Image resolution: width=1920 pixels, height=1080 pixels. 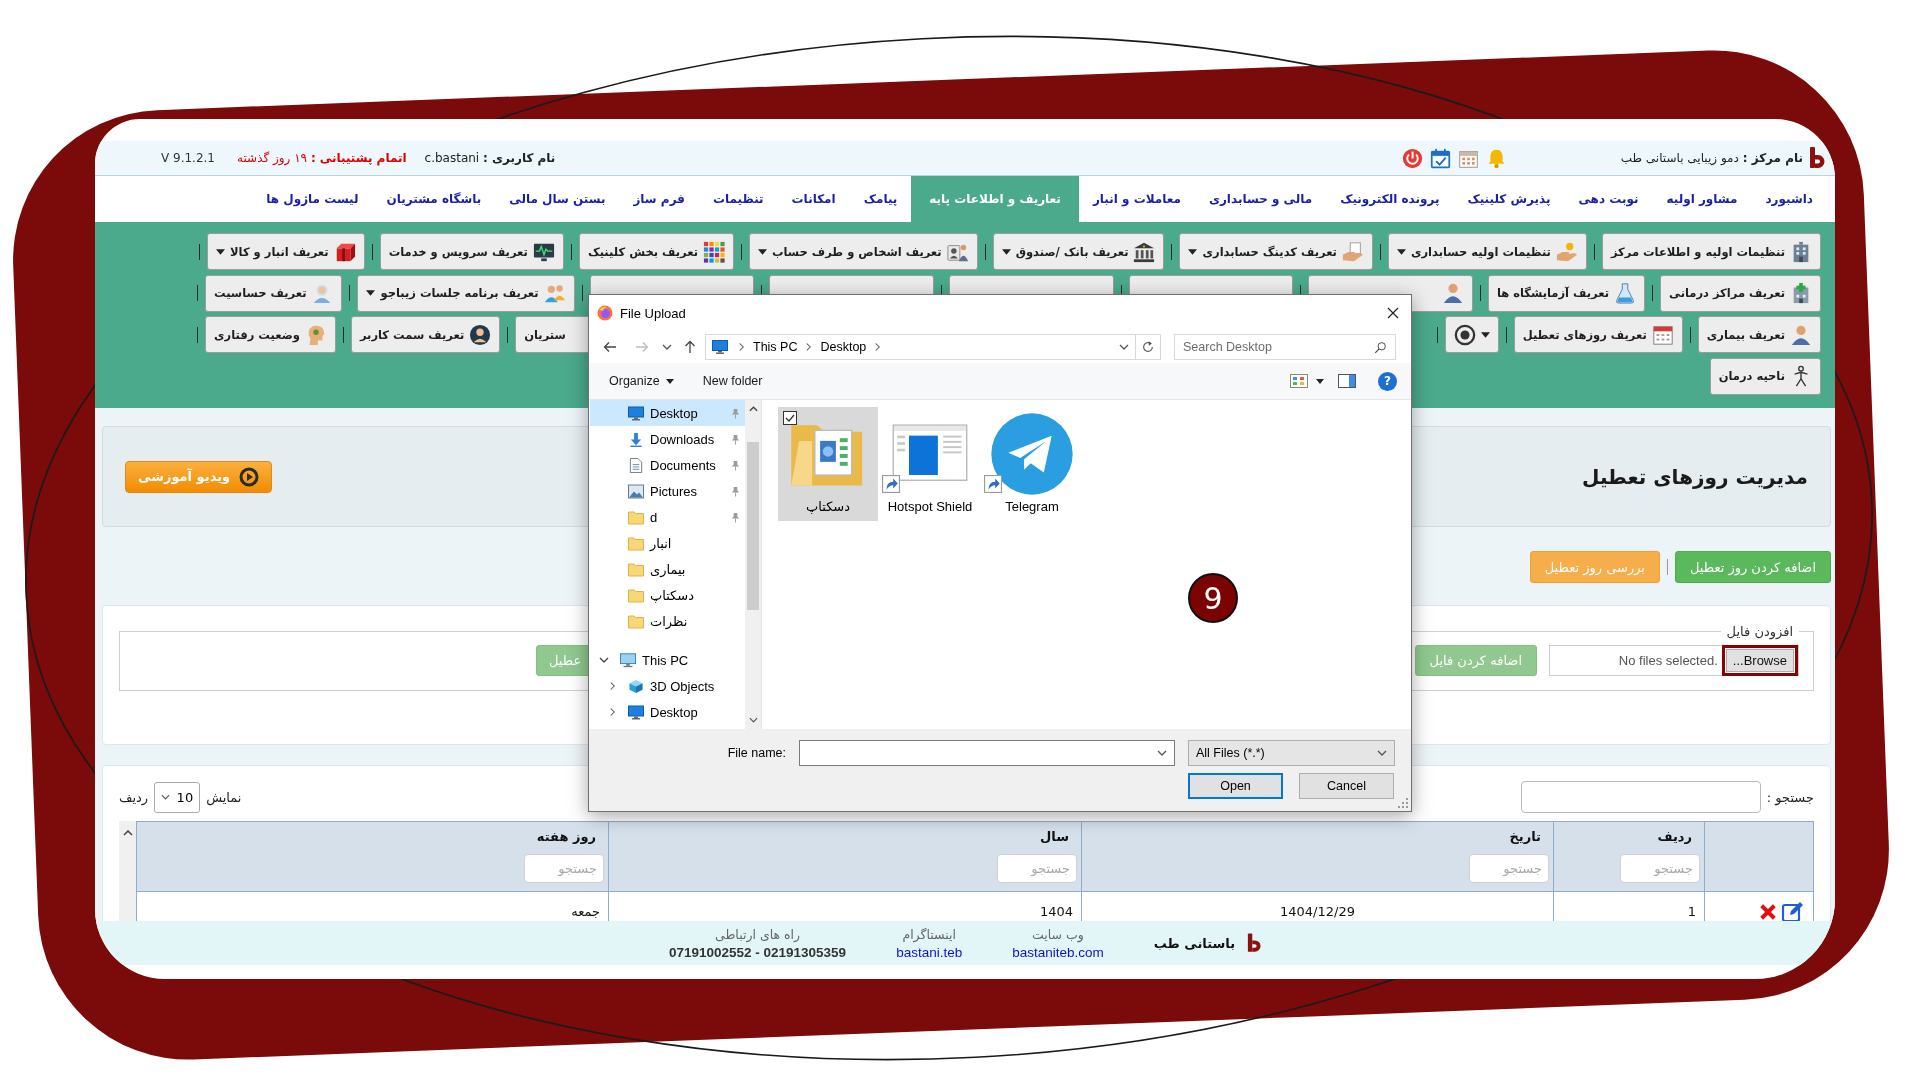 What do you see at coordinates (757, 952) in the screenshot?
I see `phone-numbers: 07191002552 - 02191305359` at bounding box center [757, 952].